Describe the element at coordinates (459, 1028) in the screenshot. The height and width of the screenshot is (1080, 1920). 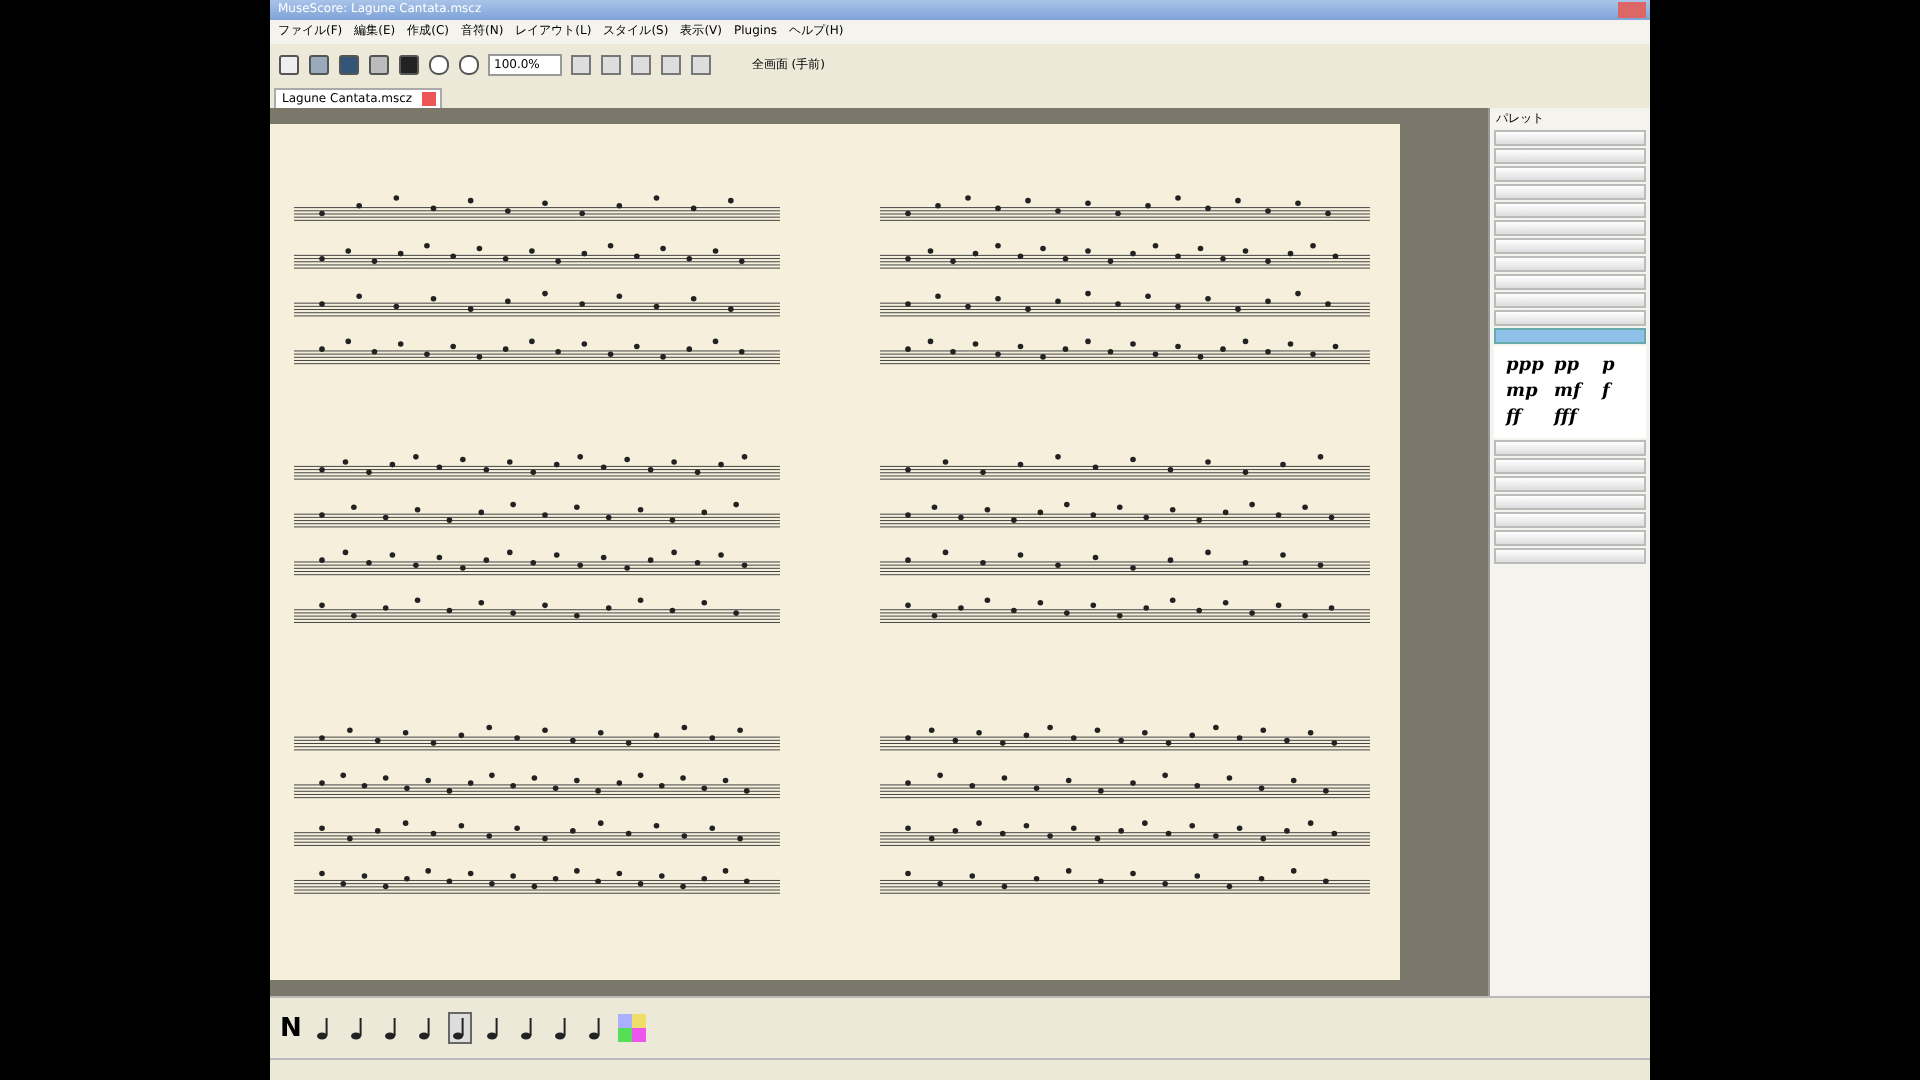
I see `note-duration-icon` at that location.